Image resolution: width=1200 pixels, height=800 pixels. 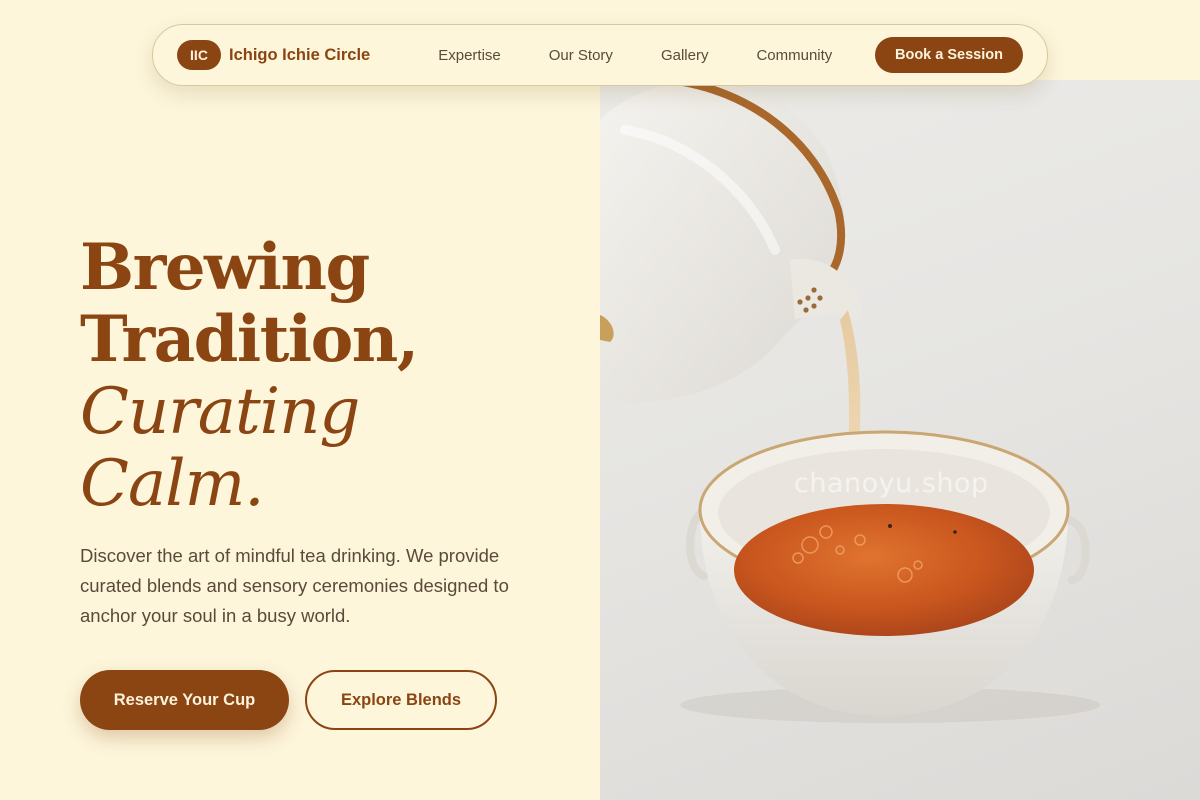 I want to click on photo-watermark: chanoyu.shop, so click(x=891, y=483).